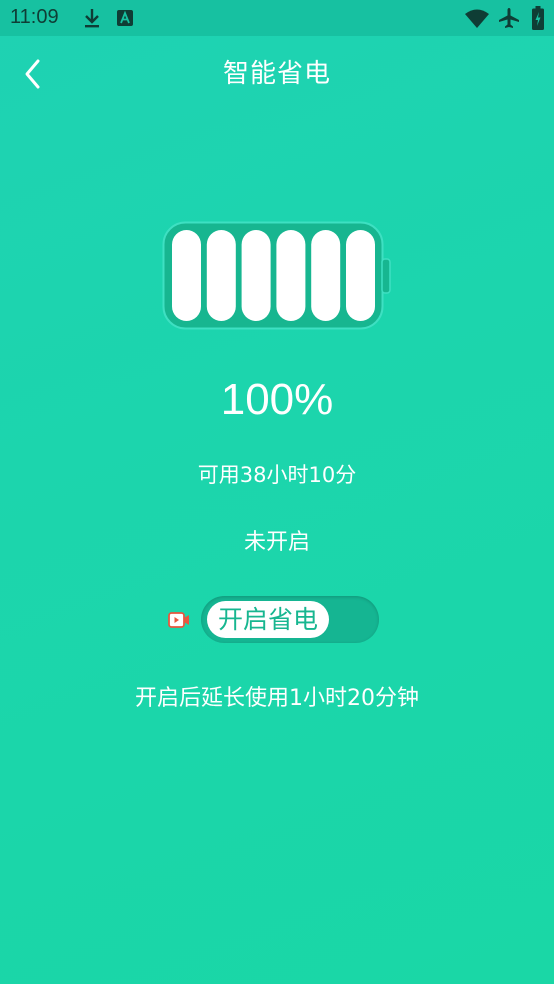  I want to click on extend-time-note: 开启后延长使用1小时20分钟, so click(277, 698).